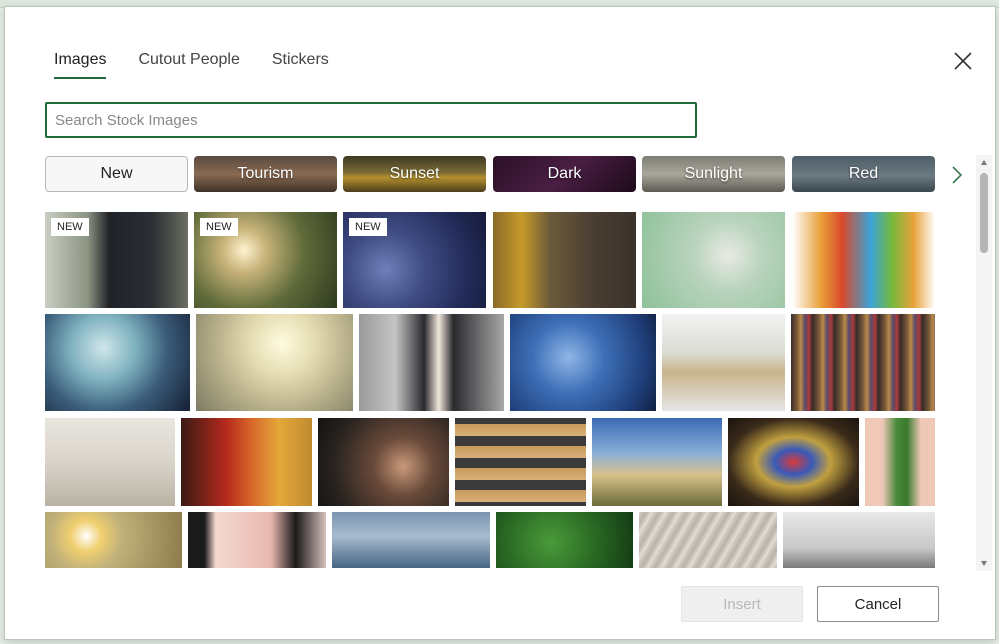  I want to click on category-label: Sunset, so click(414, 173).